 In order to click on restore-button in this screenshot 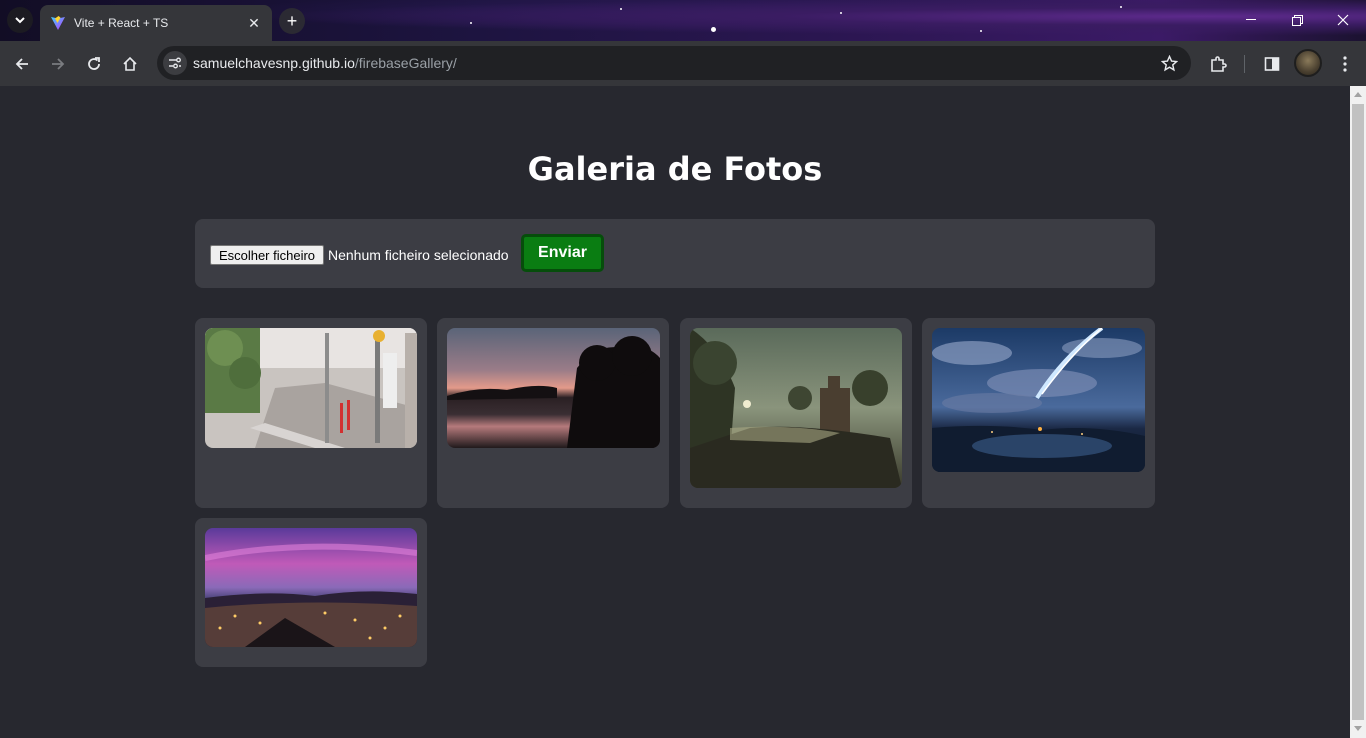, I will do `click(1297, 20)`.